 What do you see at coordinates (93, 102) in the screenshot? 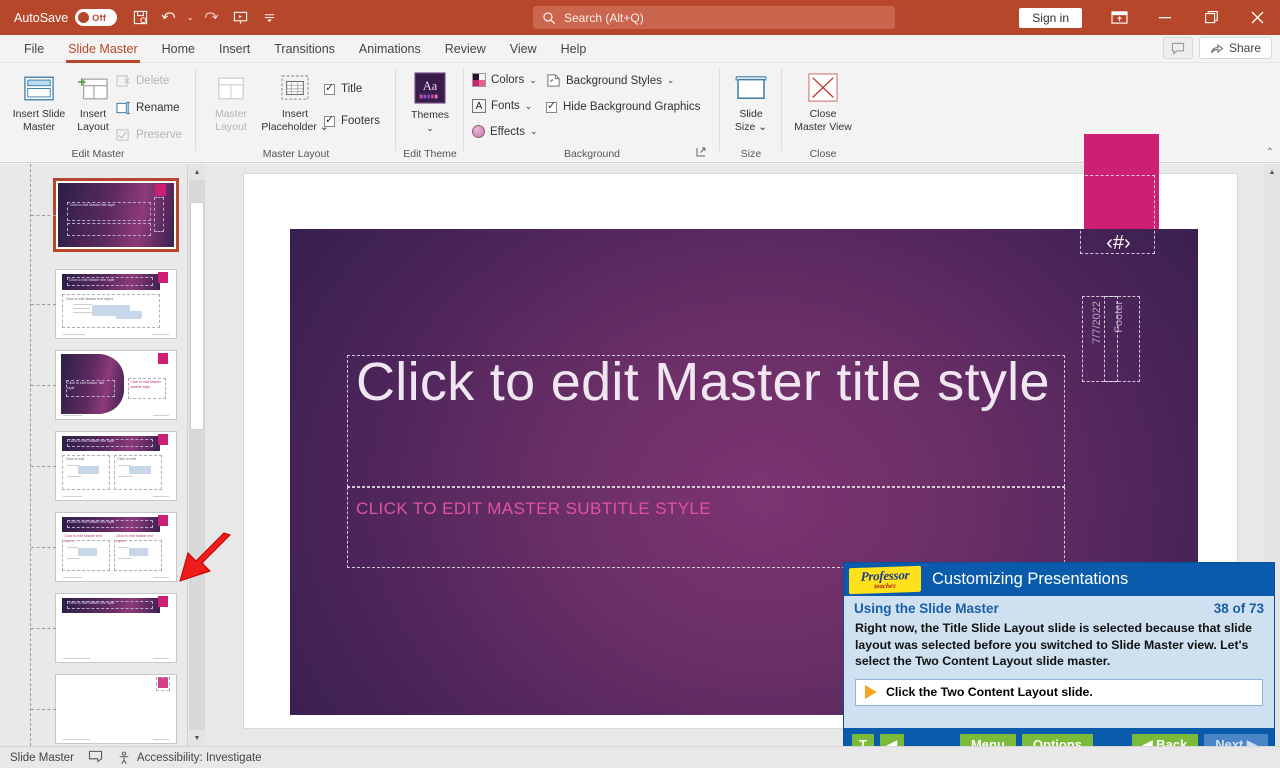
I see `insert-layout-button: Insert Layout` at bounding box center [93, 102].